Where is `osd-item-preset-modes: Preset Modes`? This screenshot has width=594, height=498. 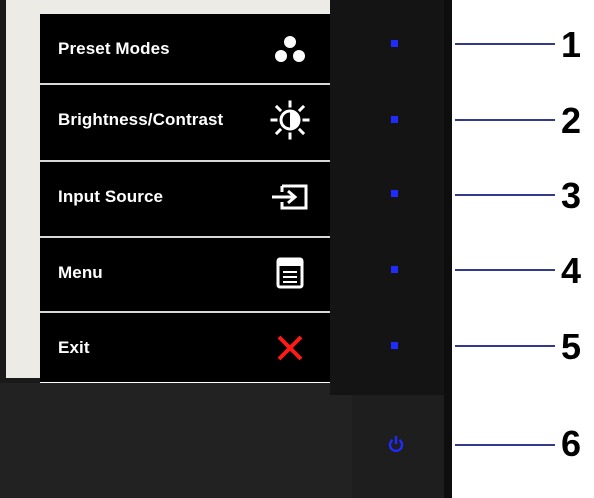 osd-item-preset-modes: Preset Modes is located at coordinates (185, 49).